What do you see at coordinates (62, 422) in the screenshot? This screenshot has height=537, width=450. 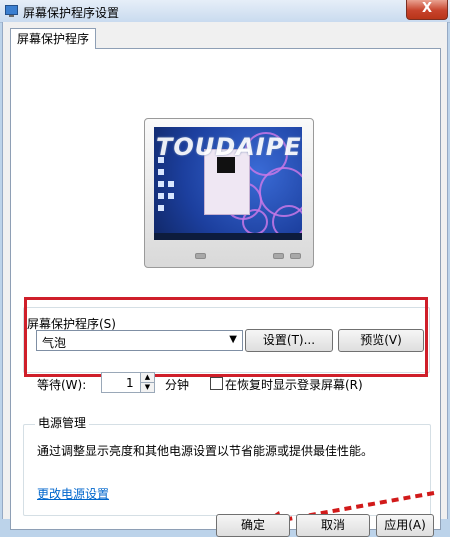 I see `power-group-title: 电源管理` at bounding box center [62, 422].